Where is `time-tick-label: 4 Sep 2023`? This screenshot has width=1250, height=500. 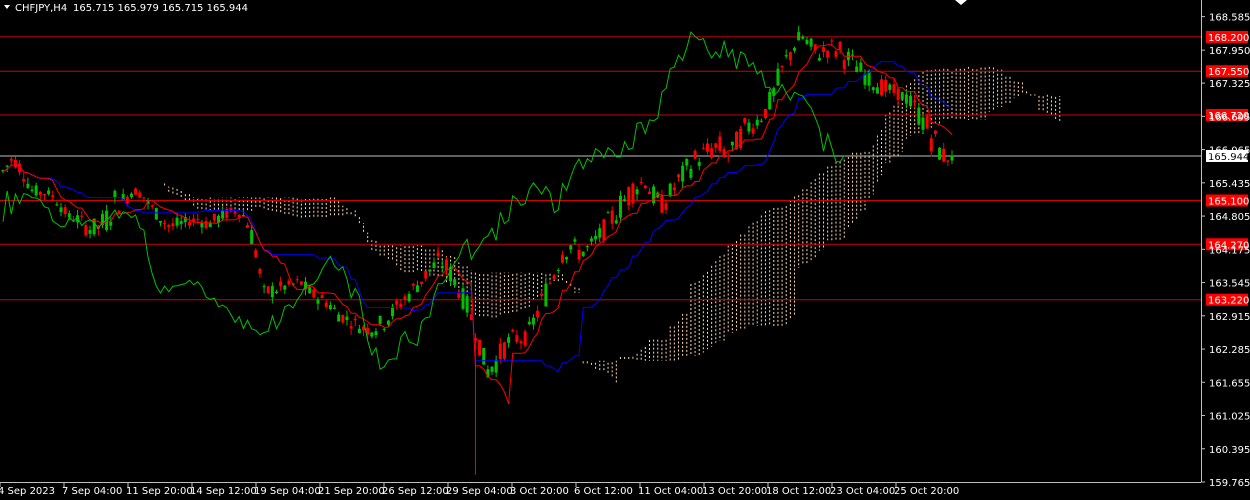
time-tick-label: 4 Sep 2023 is located at coordinates (27, 491).